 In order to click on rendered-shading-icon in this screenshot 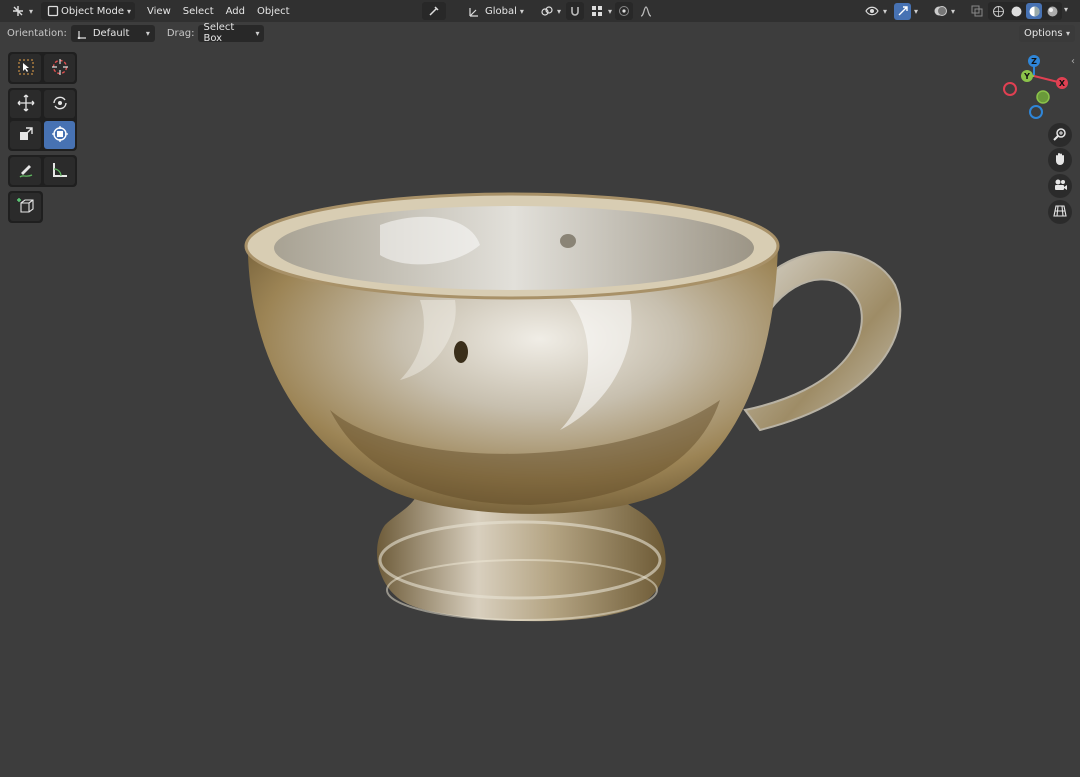, I will do `click(1052, 11)`.